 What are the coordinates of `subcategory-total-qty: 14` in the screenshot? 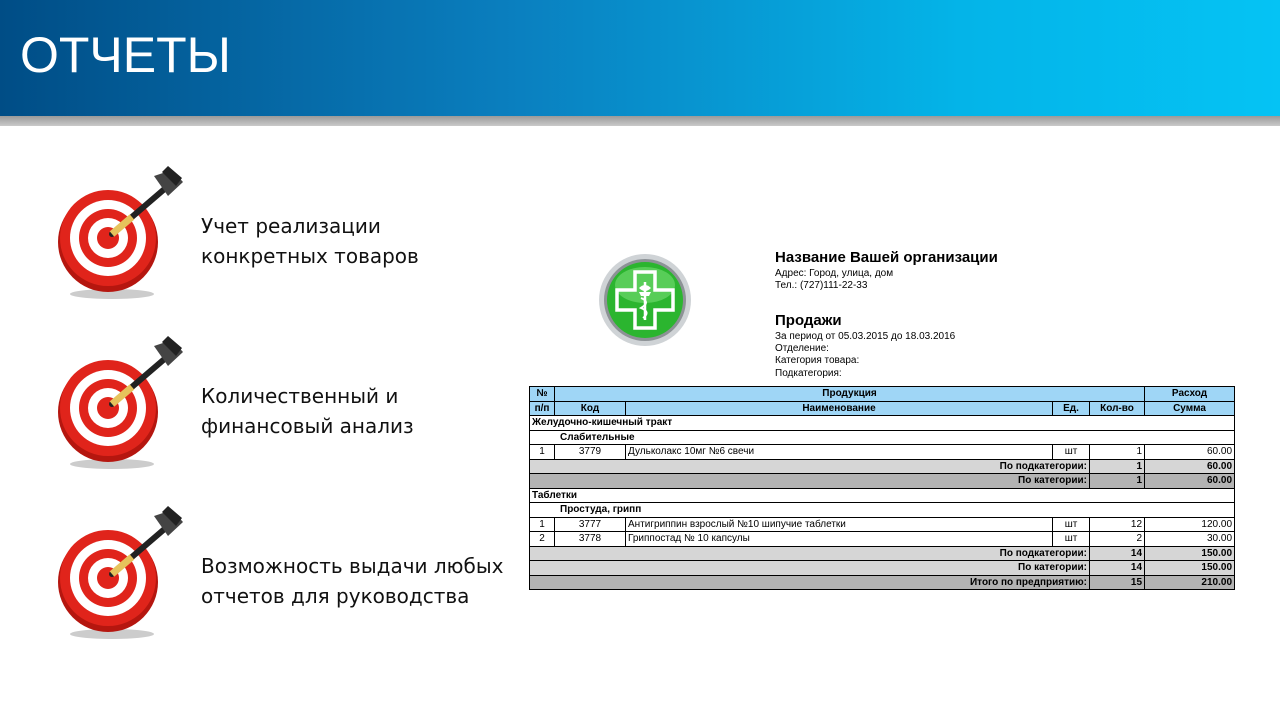 It's located at (1117, 553).